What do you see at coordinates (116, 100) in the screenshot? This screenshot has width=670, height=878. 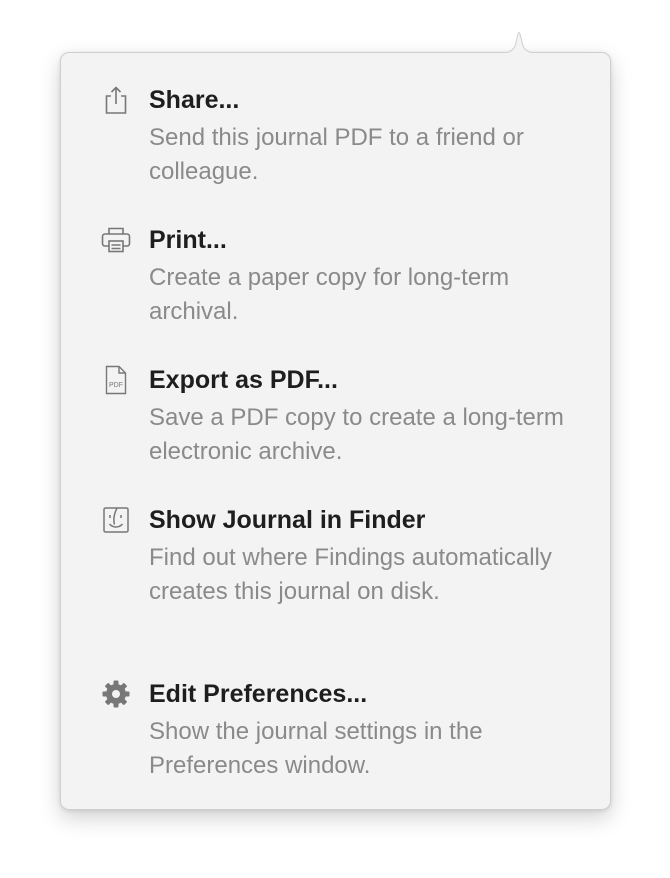 I see `share-icon` at bounding box center [116, 100].